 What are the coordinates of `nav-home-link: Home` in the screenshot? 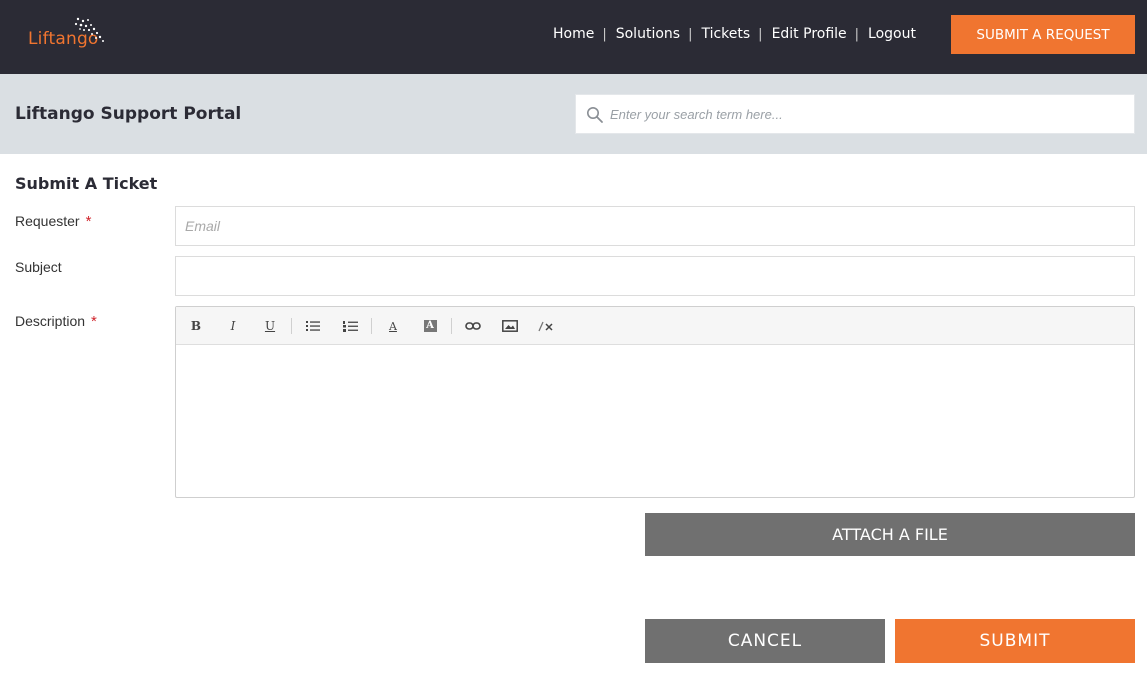 It's located at (573, 34).